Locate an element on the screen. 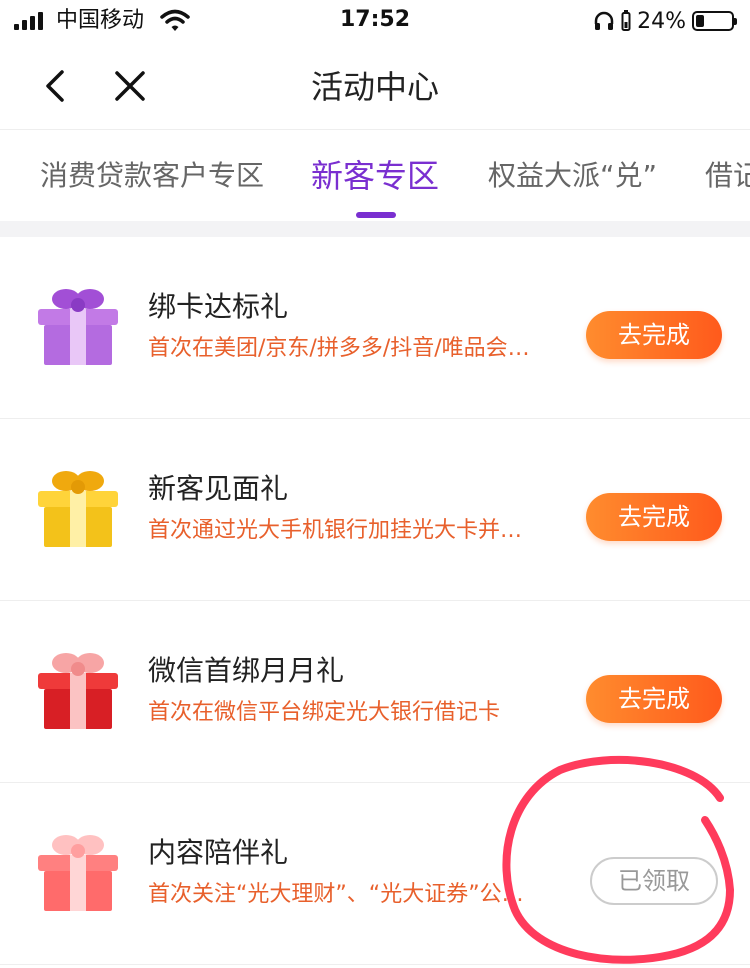 This screenshot has height=968, width=750. tab-new-customer: 新客专区 is located at coordinates (375, 176).